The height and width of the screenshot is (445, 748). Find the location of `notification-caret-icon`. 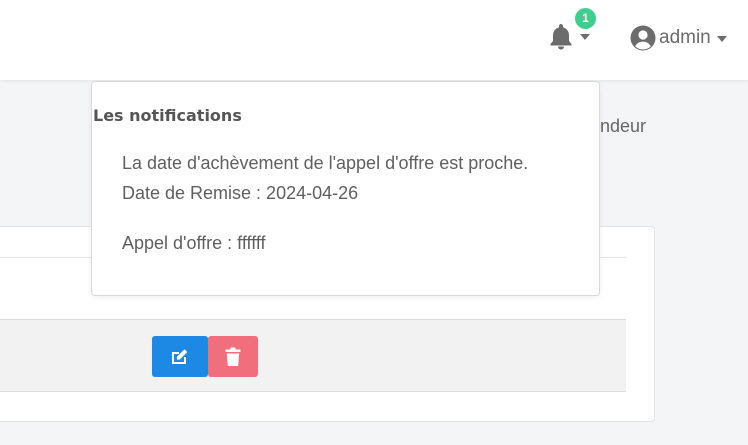

notification-caret-icon is located at coordinates (585, 37).